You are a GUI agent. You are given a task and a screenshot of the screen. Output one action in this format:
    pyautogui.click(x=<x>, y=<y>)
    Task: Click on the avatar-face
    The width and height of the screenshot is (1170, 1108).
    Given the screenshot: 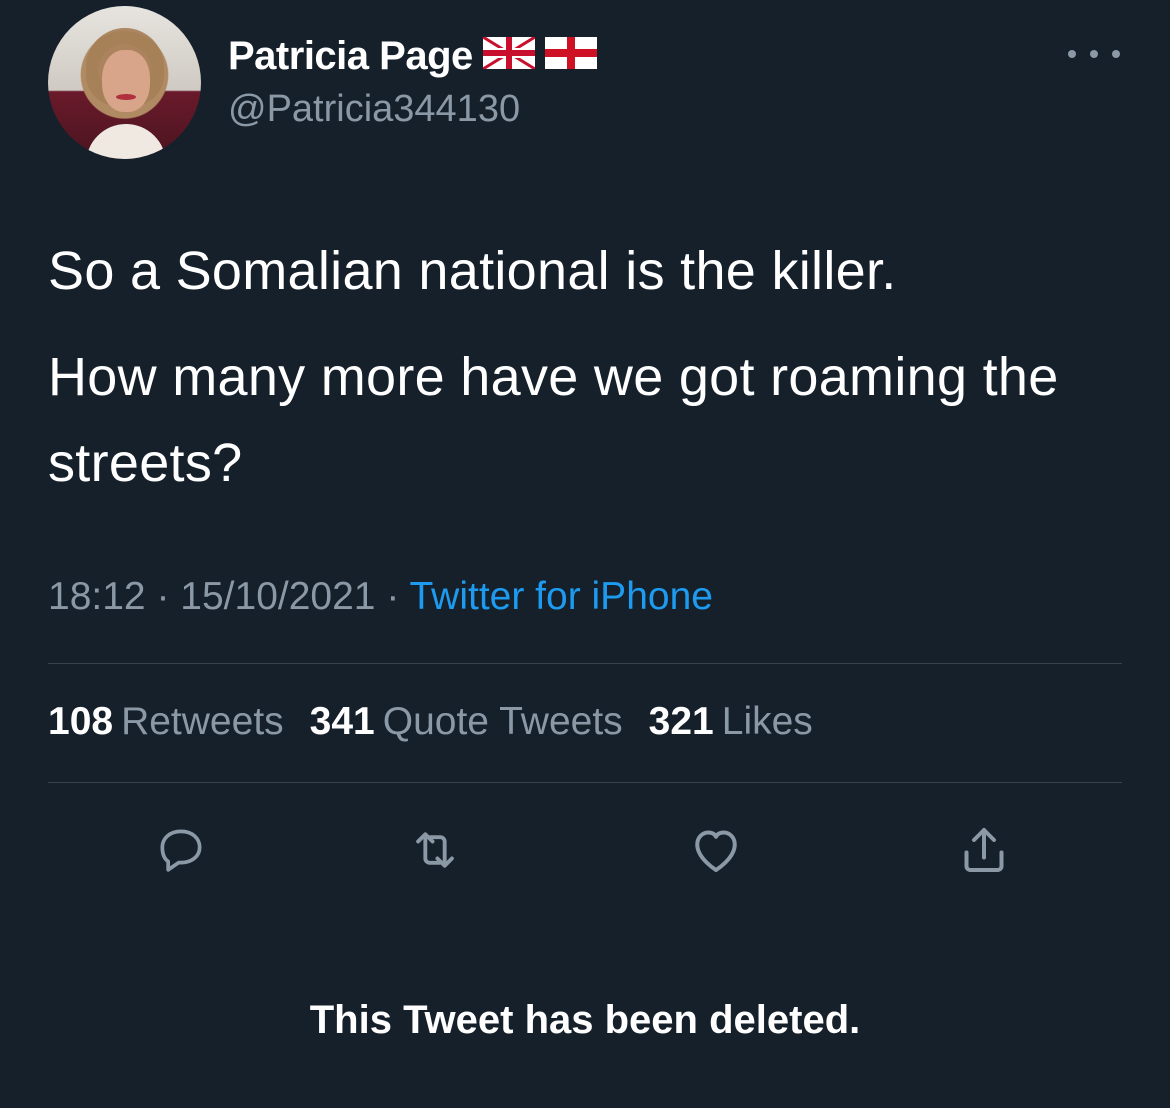 What is the action you would take?
    pyautogui.click(x=126, y=81)
    